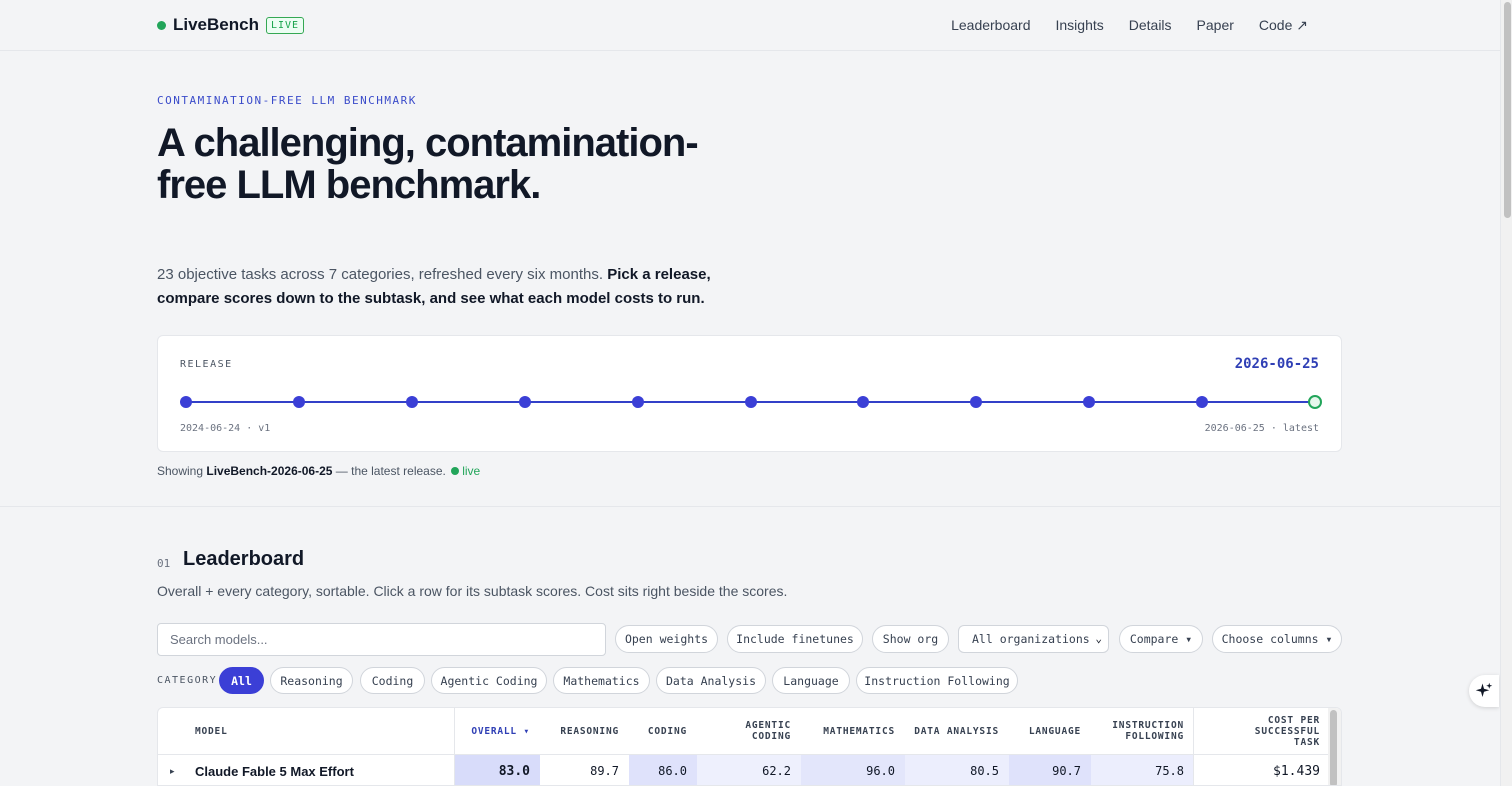 This screenshot has width=1512, height=786. I want to click on include-finetunes-toggle: Include finetunes, so click(795, 639).